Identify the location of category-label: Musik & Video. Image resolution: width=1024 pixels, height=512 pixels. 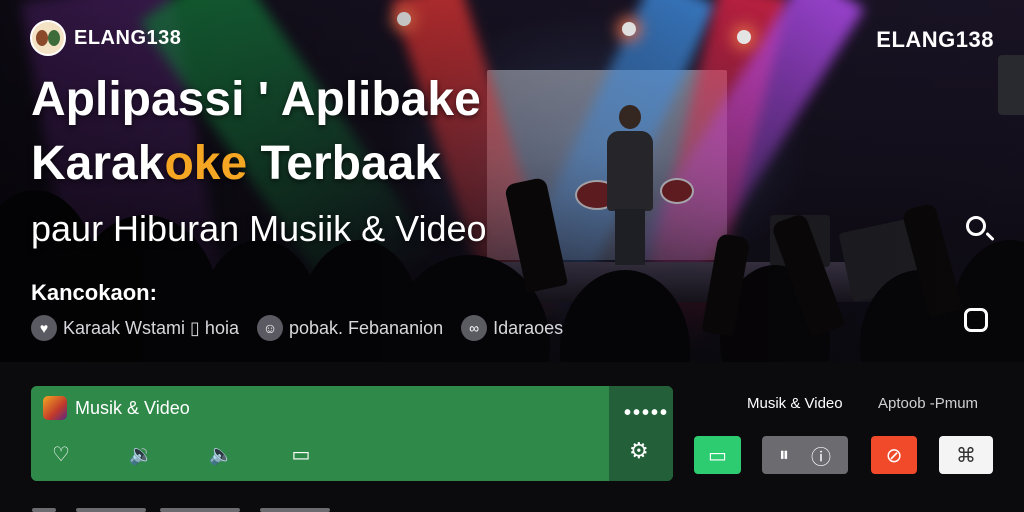
(795, 403).